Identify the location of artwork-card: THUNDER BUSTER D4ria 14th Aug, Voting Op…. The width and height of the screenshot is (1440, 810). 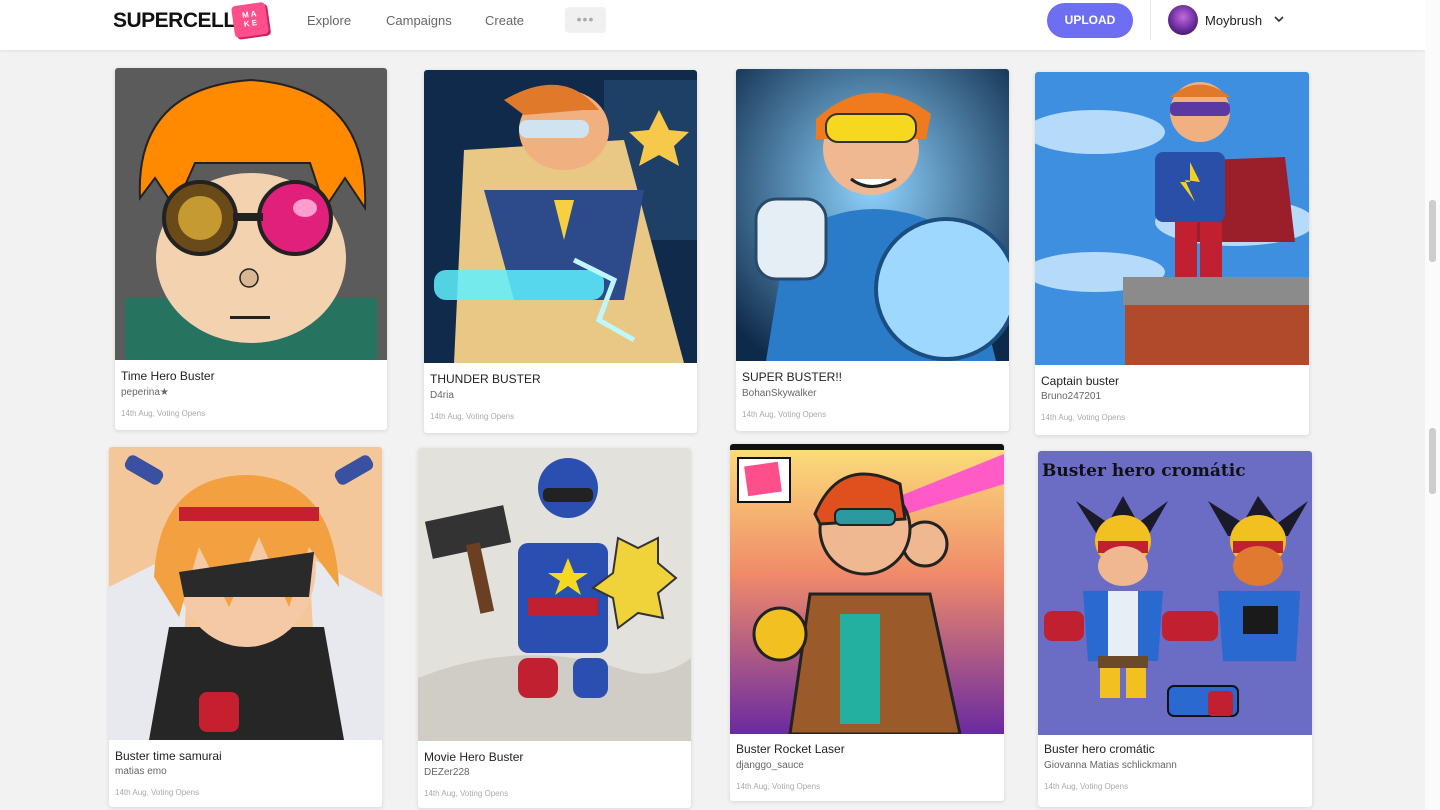
(560, 251).